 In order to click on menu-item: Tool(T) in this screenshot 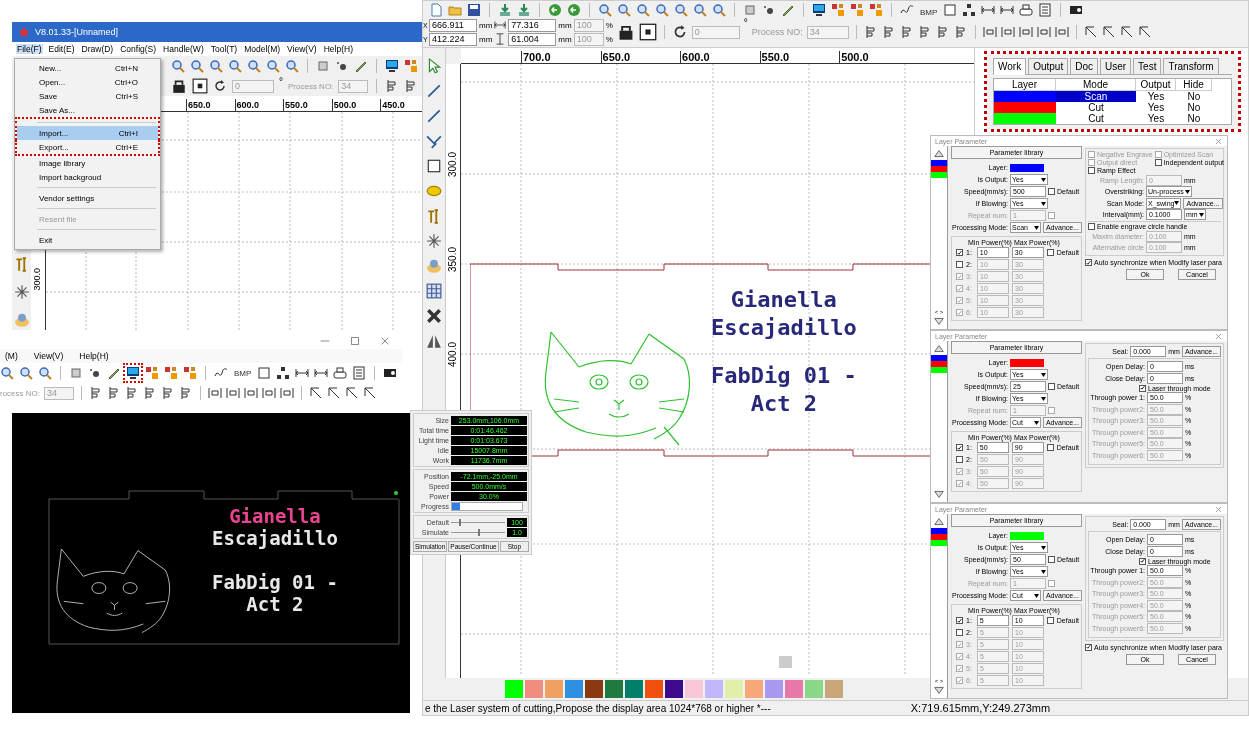, I will do `click(224, 49)`.